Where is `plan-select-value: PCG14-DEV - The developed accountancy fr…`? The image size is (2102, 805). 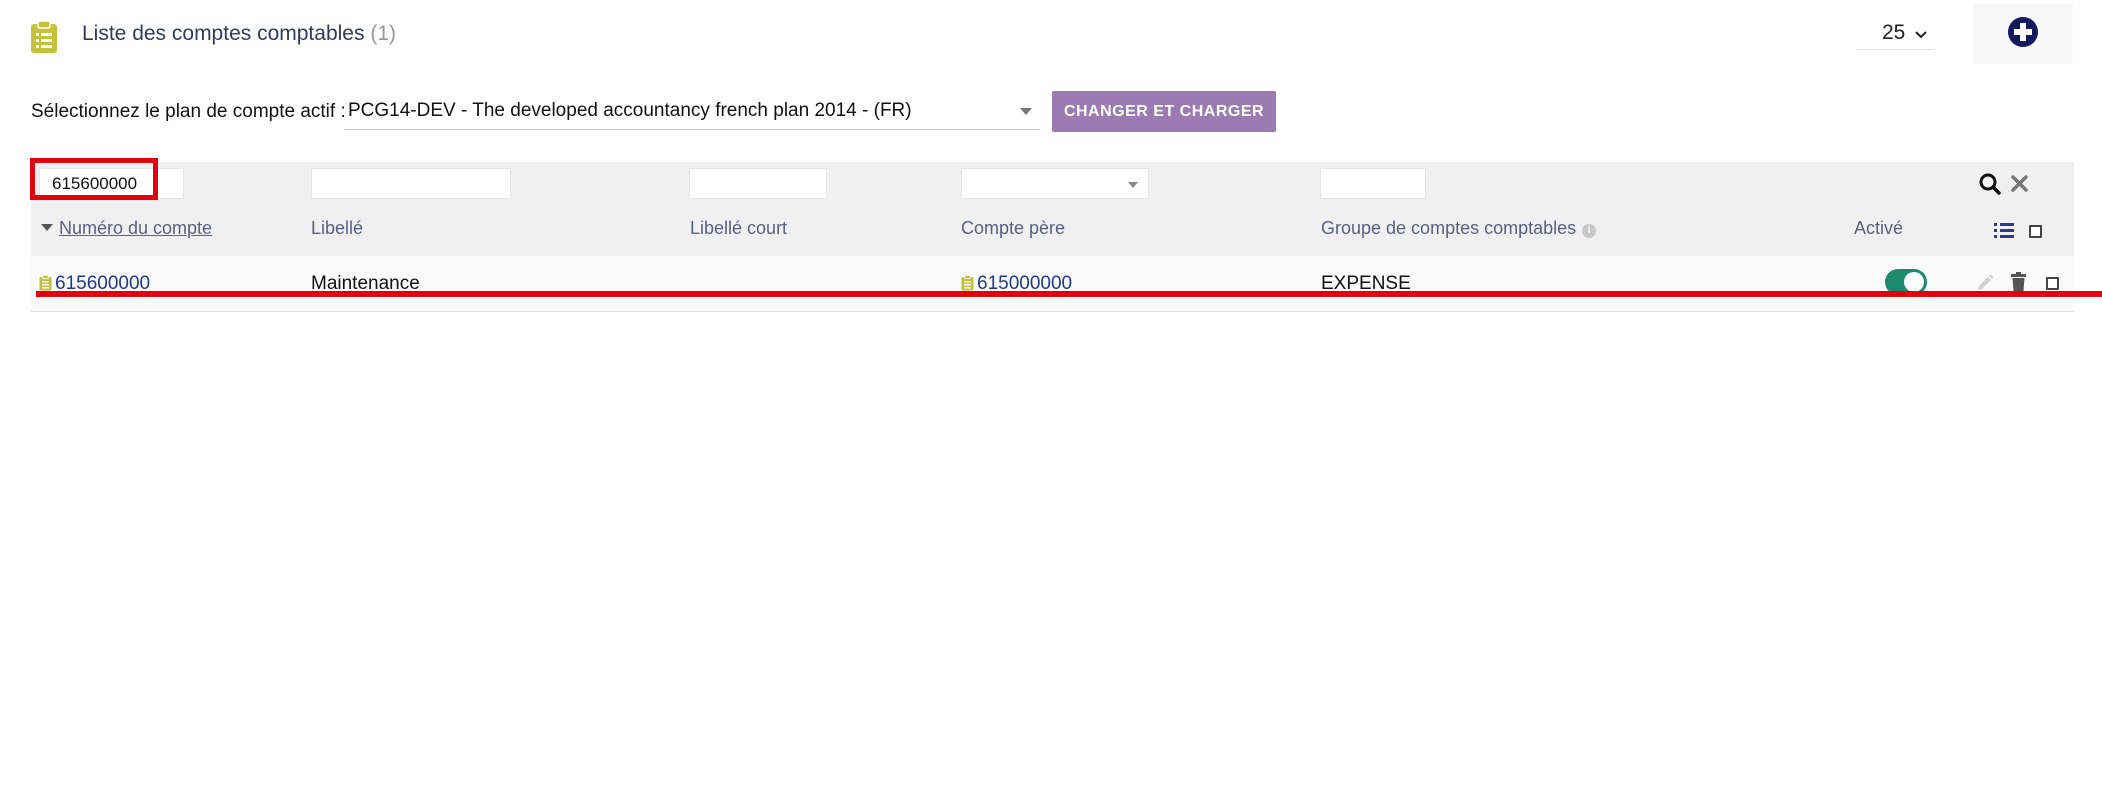 plan-select-value: PCG14-DEV - The developed accountancy fr… is located at coordinates (630, 110).